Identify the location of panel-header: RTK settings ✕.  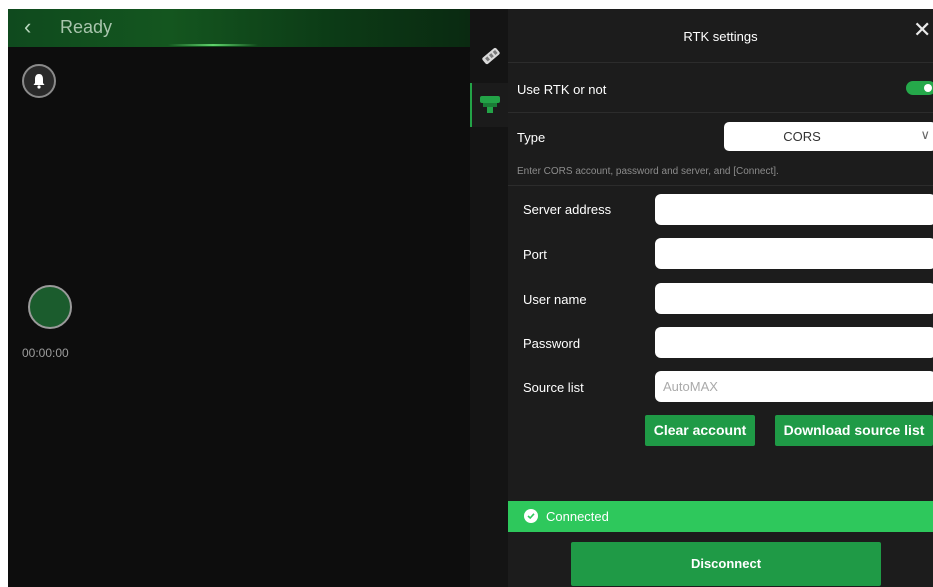
(720, 36).